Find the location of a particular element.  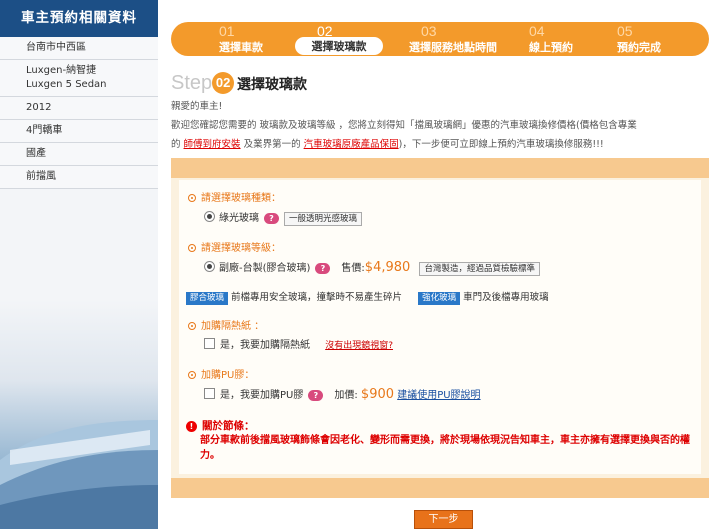

car-illustration is located at coordinates (79, 474).